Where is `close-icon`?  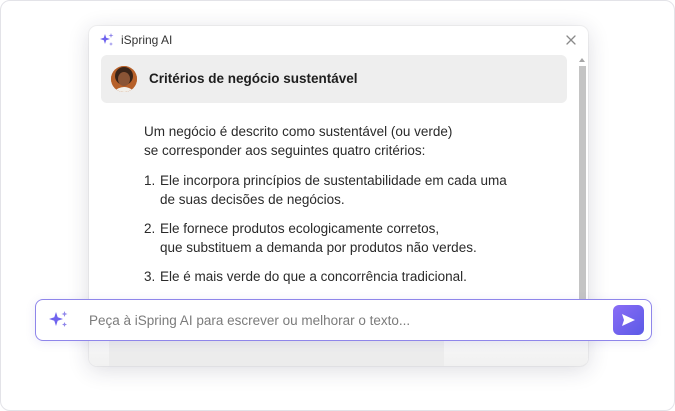 close-icon is located at coordinates (571, 40).